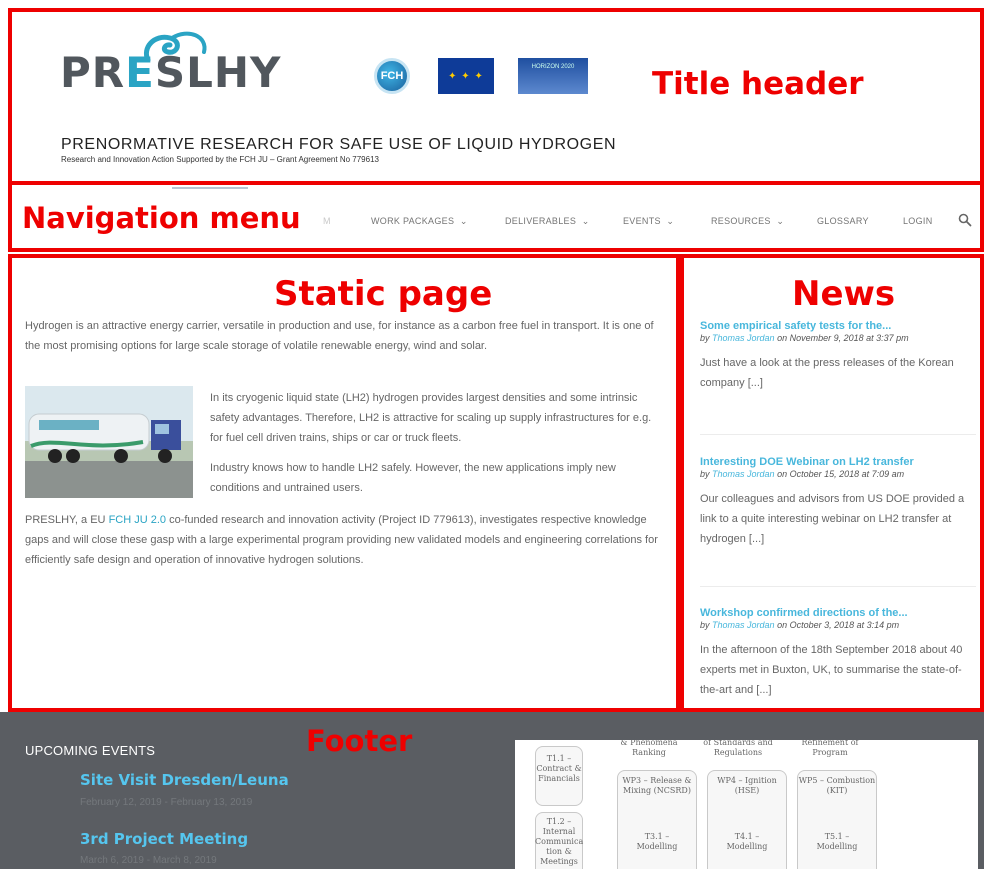 Image resolution: width=984 pixels, height=869 pixels. What do you see at coordinates (657, 785) in the screenshot?
I see `wp3-title: WP3 – Release & Mixing (NCSRD)` at bounding box center [657, 785].